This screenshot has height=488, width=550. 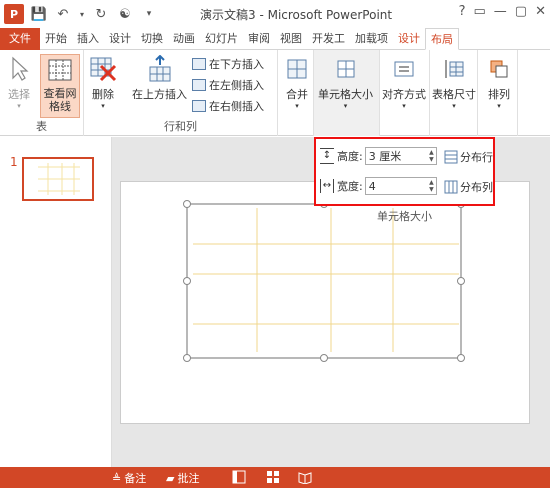 What do you see at coordinates (199, 64) in the screenshot?
I see `insert-below-icon` at bounding box center [199, 64].